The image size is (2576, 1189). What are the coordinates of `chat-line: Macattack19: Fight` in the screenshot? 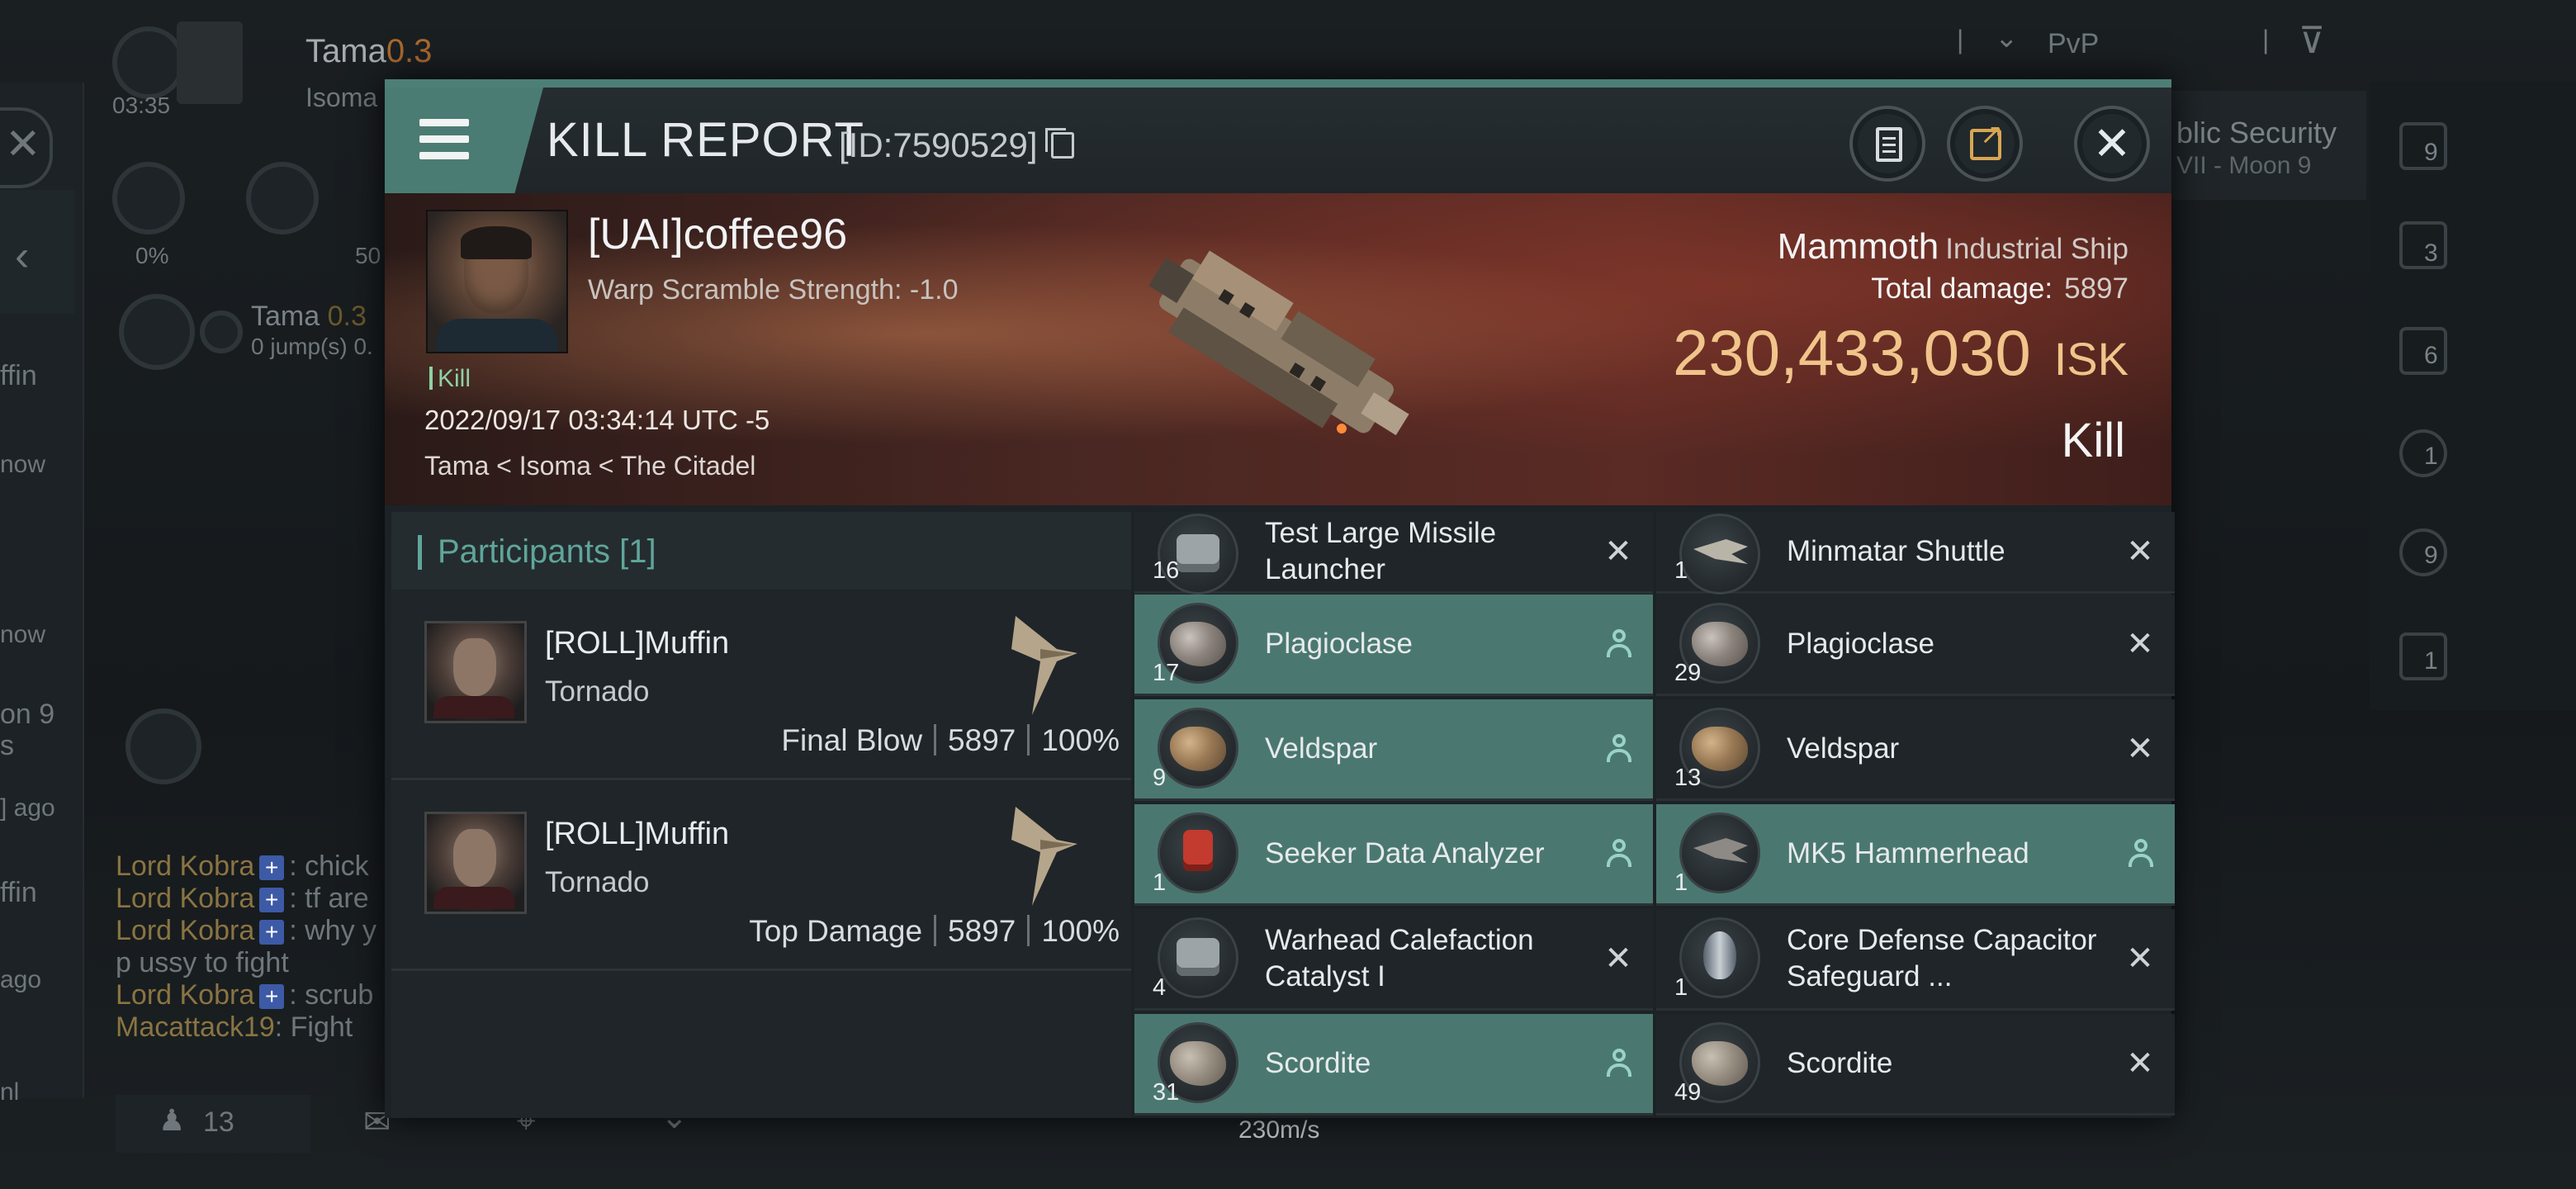 It's located at (234, 1027).